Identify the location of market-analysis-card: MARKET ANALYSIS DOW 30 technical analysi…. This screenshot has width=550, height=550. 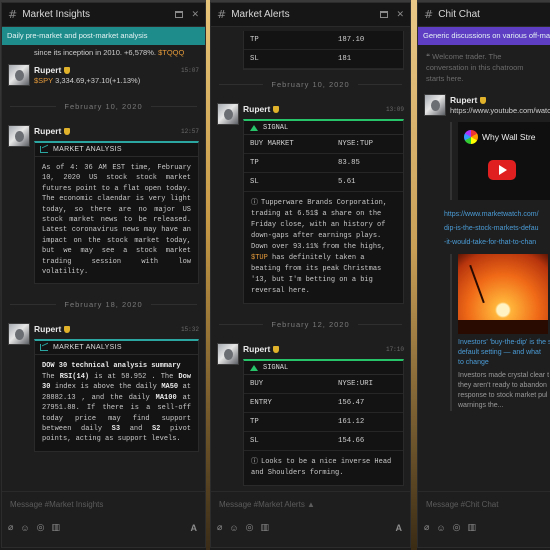
(116, 395).